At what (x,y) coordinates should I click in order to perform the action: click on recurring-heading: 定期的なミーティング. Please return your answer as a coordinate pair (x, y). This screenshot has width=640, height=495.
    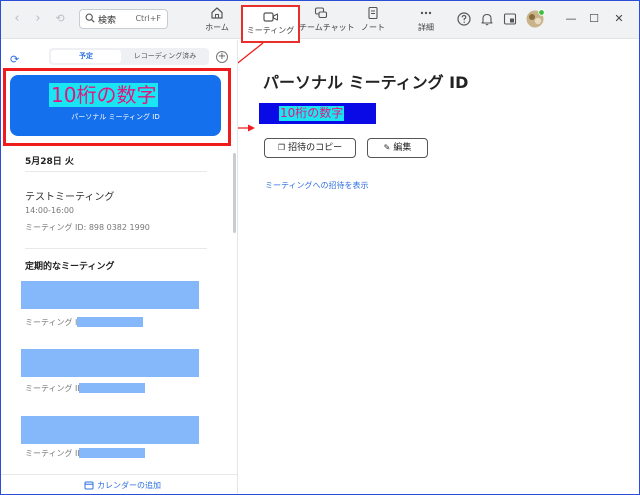
    Looking at the image, I should click on (70, 267).